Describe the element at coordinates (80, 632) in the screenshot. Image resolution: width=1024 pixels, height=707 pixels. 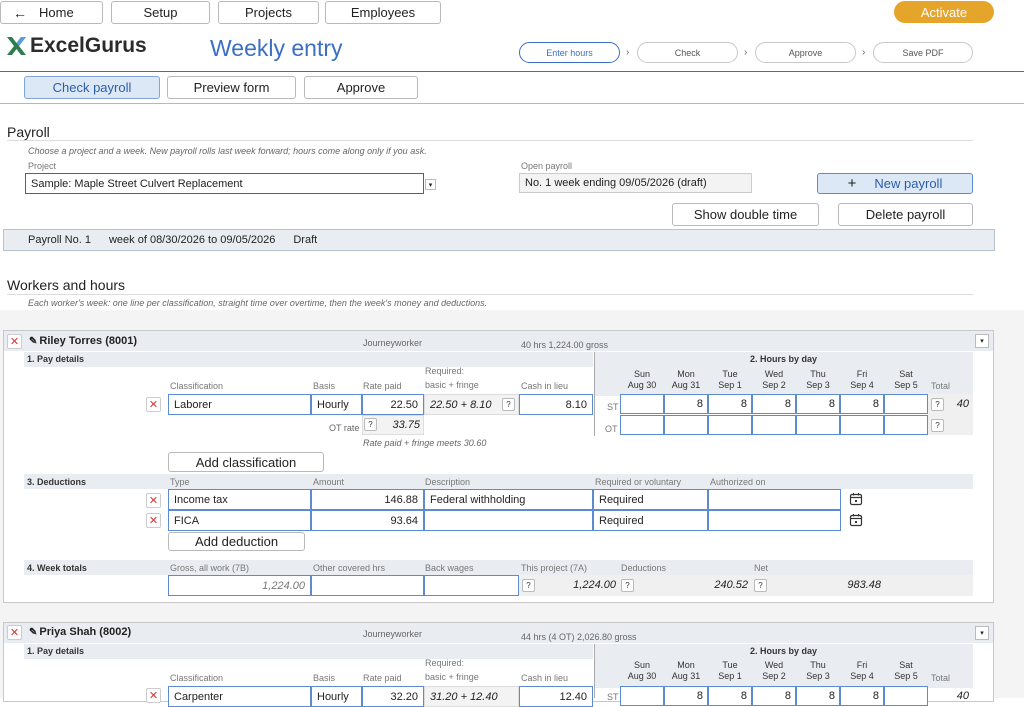
I see `worker-name: ✎ Priya Shah (8002)` at that location.